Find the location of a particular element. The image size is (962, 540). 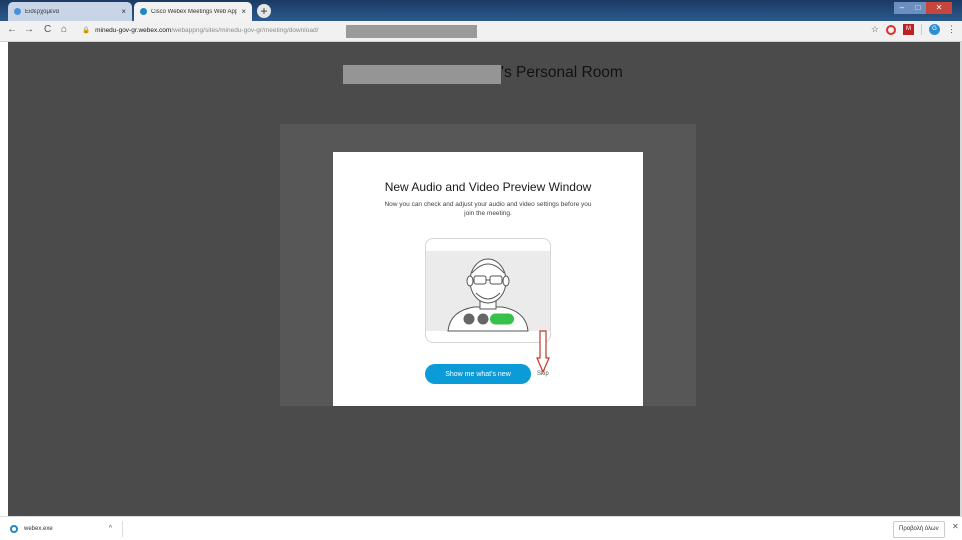

extension-icon: M is located at coordinates (908, 29).